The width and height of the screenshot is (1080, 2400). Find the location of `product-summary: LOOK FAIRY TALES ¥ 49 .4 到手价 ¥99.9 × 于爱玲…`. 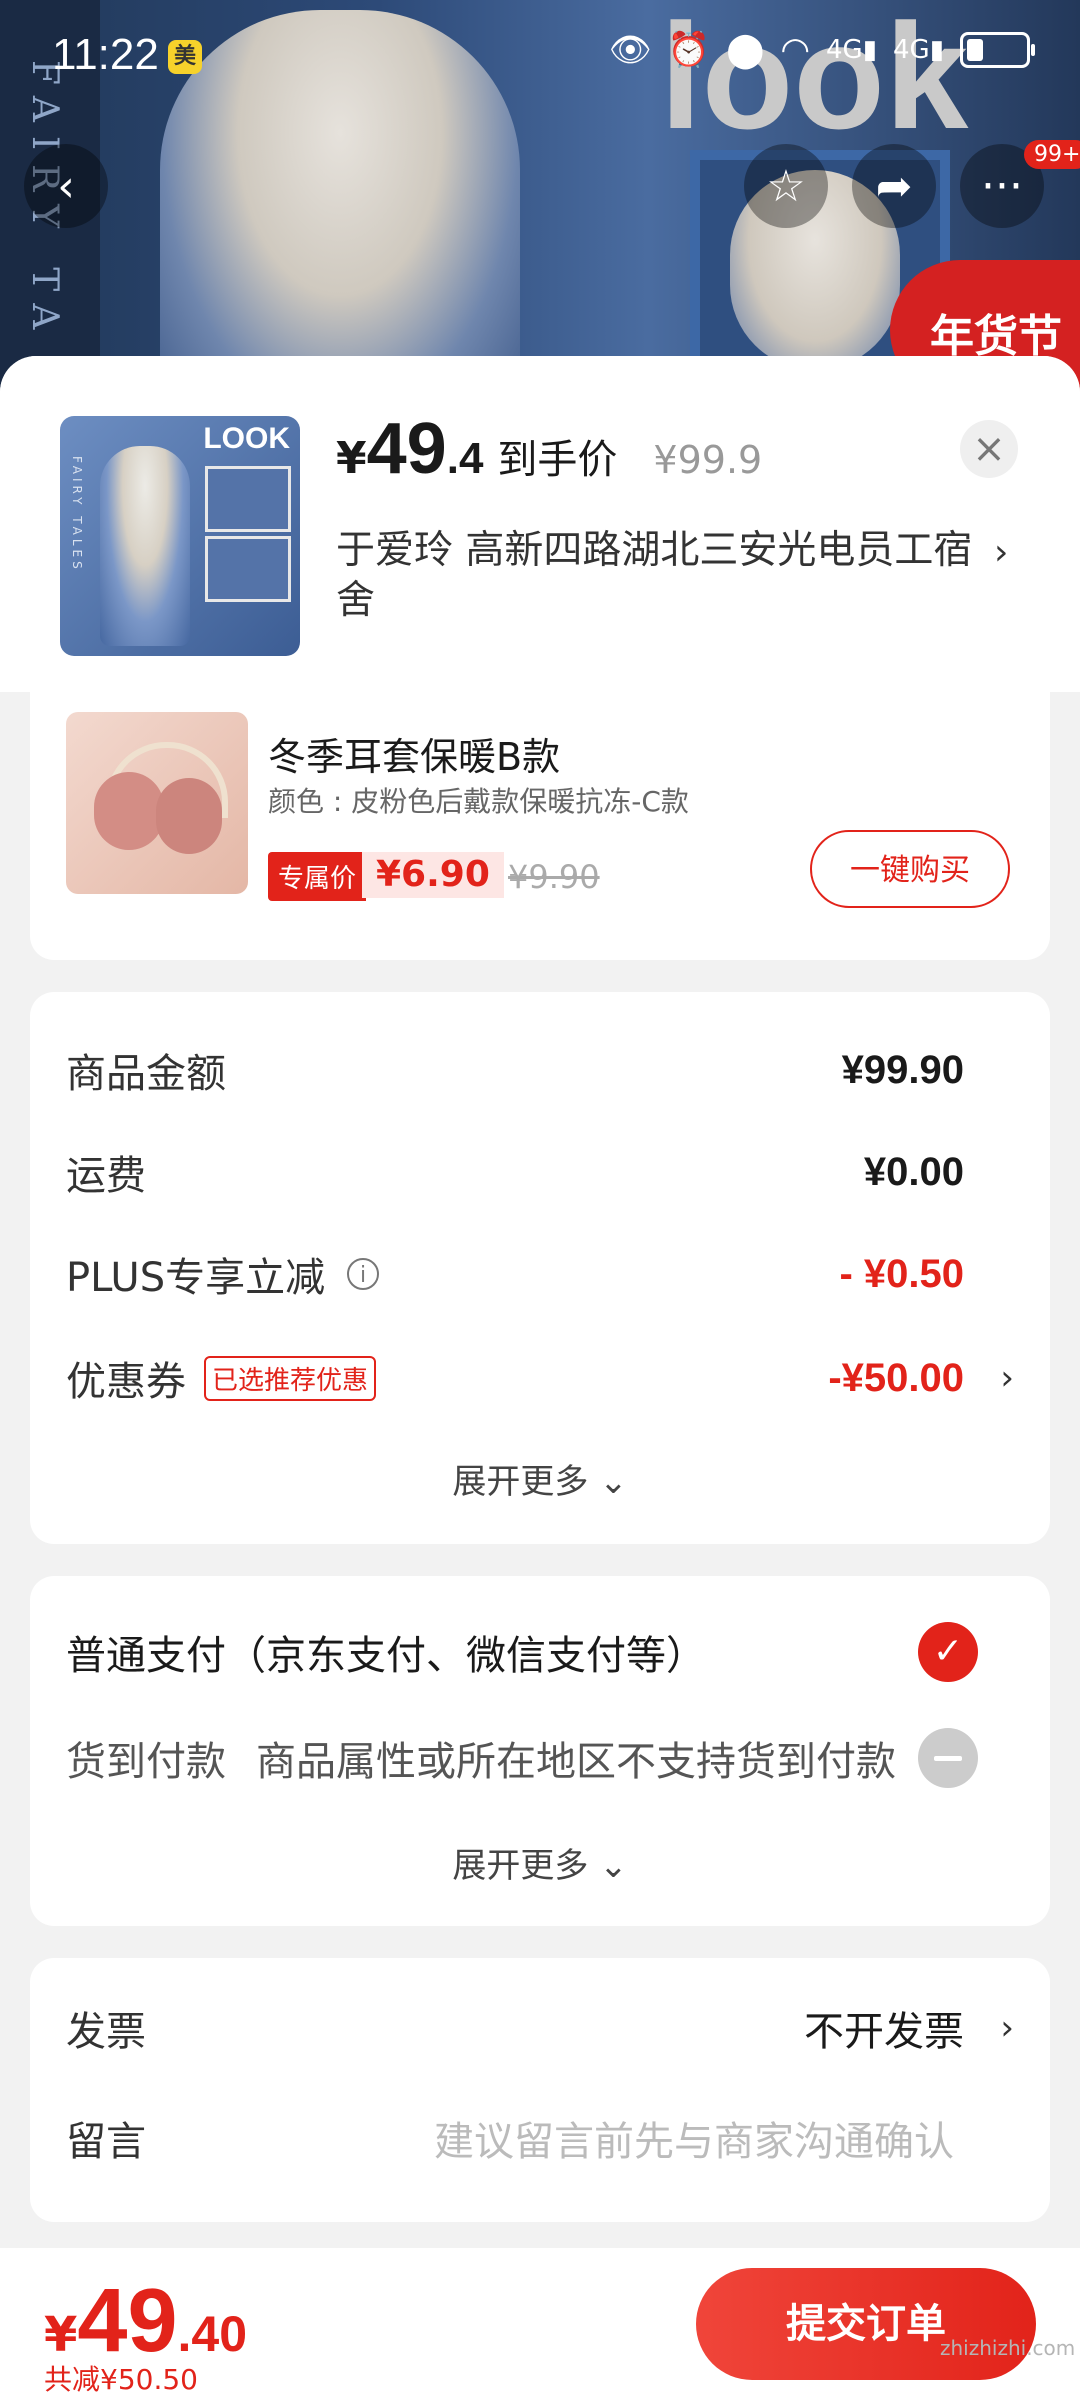

product-summary: LOOK FAIRY TALES ¥ 49 .4 到手价 ¥99.9 × 于爱玲… is located at coordinates (540, 524).